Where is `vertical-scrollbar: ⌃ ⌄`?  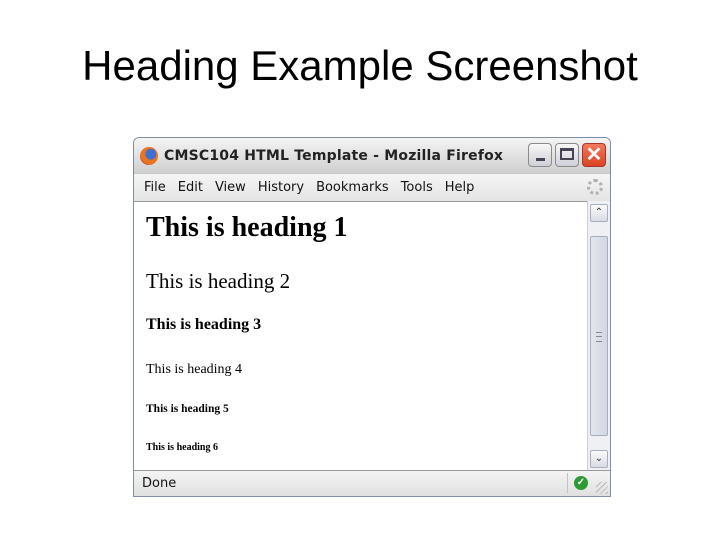
vertical-scrollbar: ⌃ ⌄ is located at coordinates (598, 336).